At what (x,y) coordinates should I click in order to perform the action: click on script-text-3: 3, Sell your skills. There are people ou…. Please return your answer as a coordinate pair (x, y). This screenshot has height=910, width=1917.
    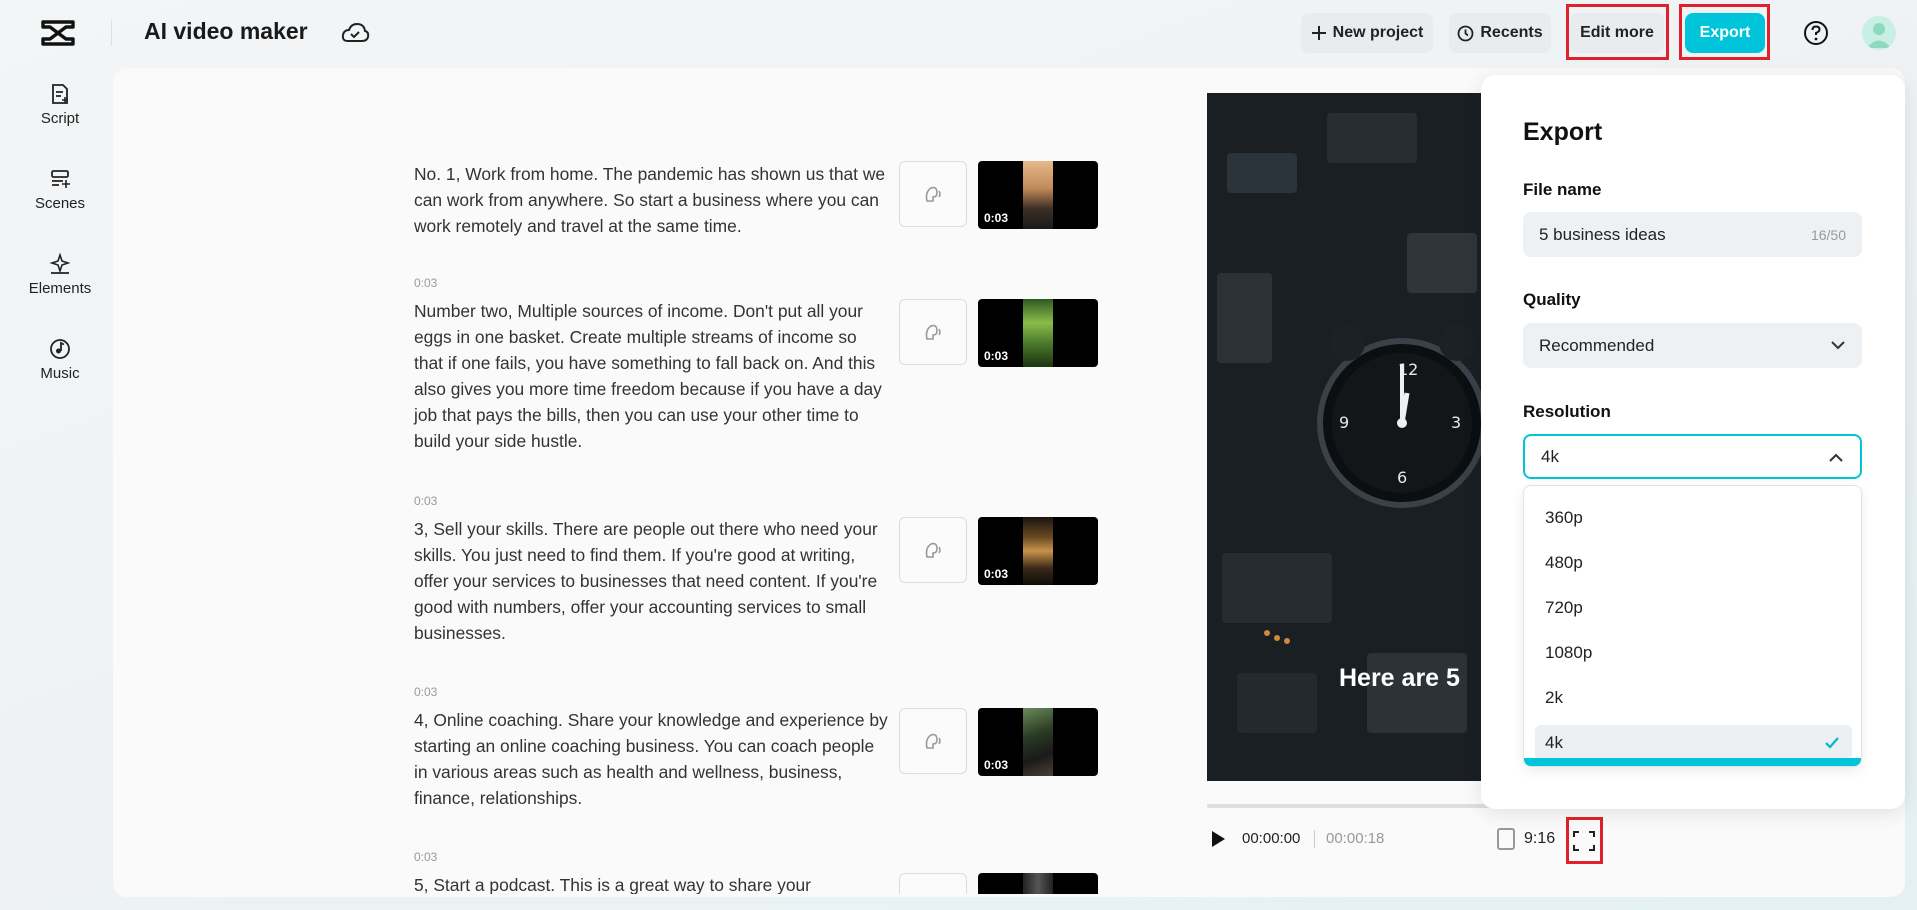
    Looking at the image, I should click on (652, 581).